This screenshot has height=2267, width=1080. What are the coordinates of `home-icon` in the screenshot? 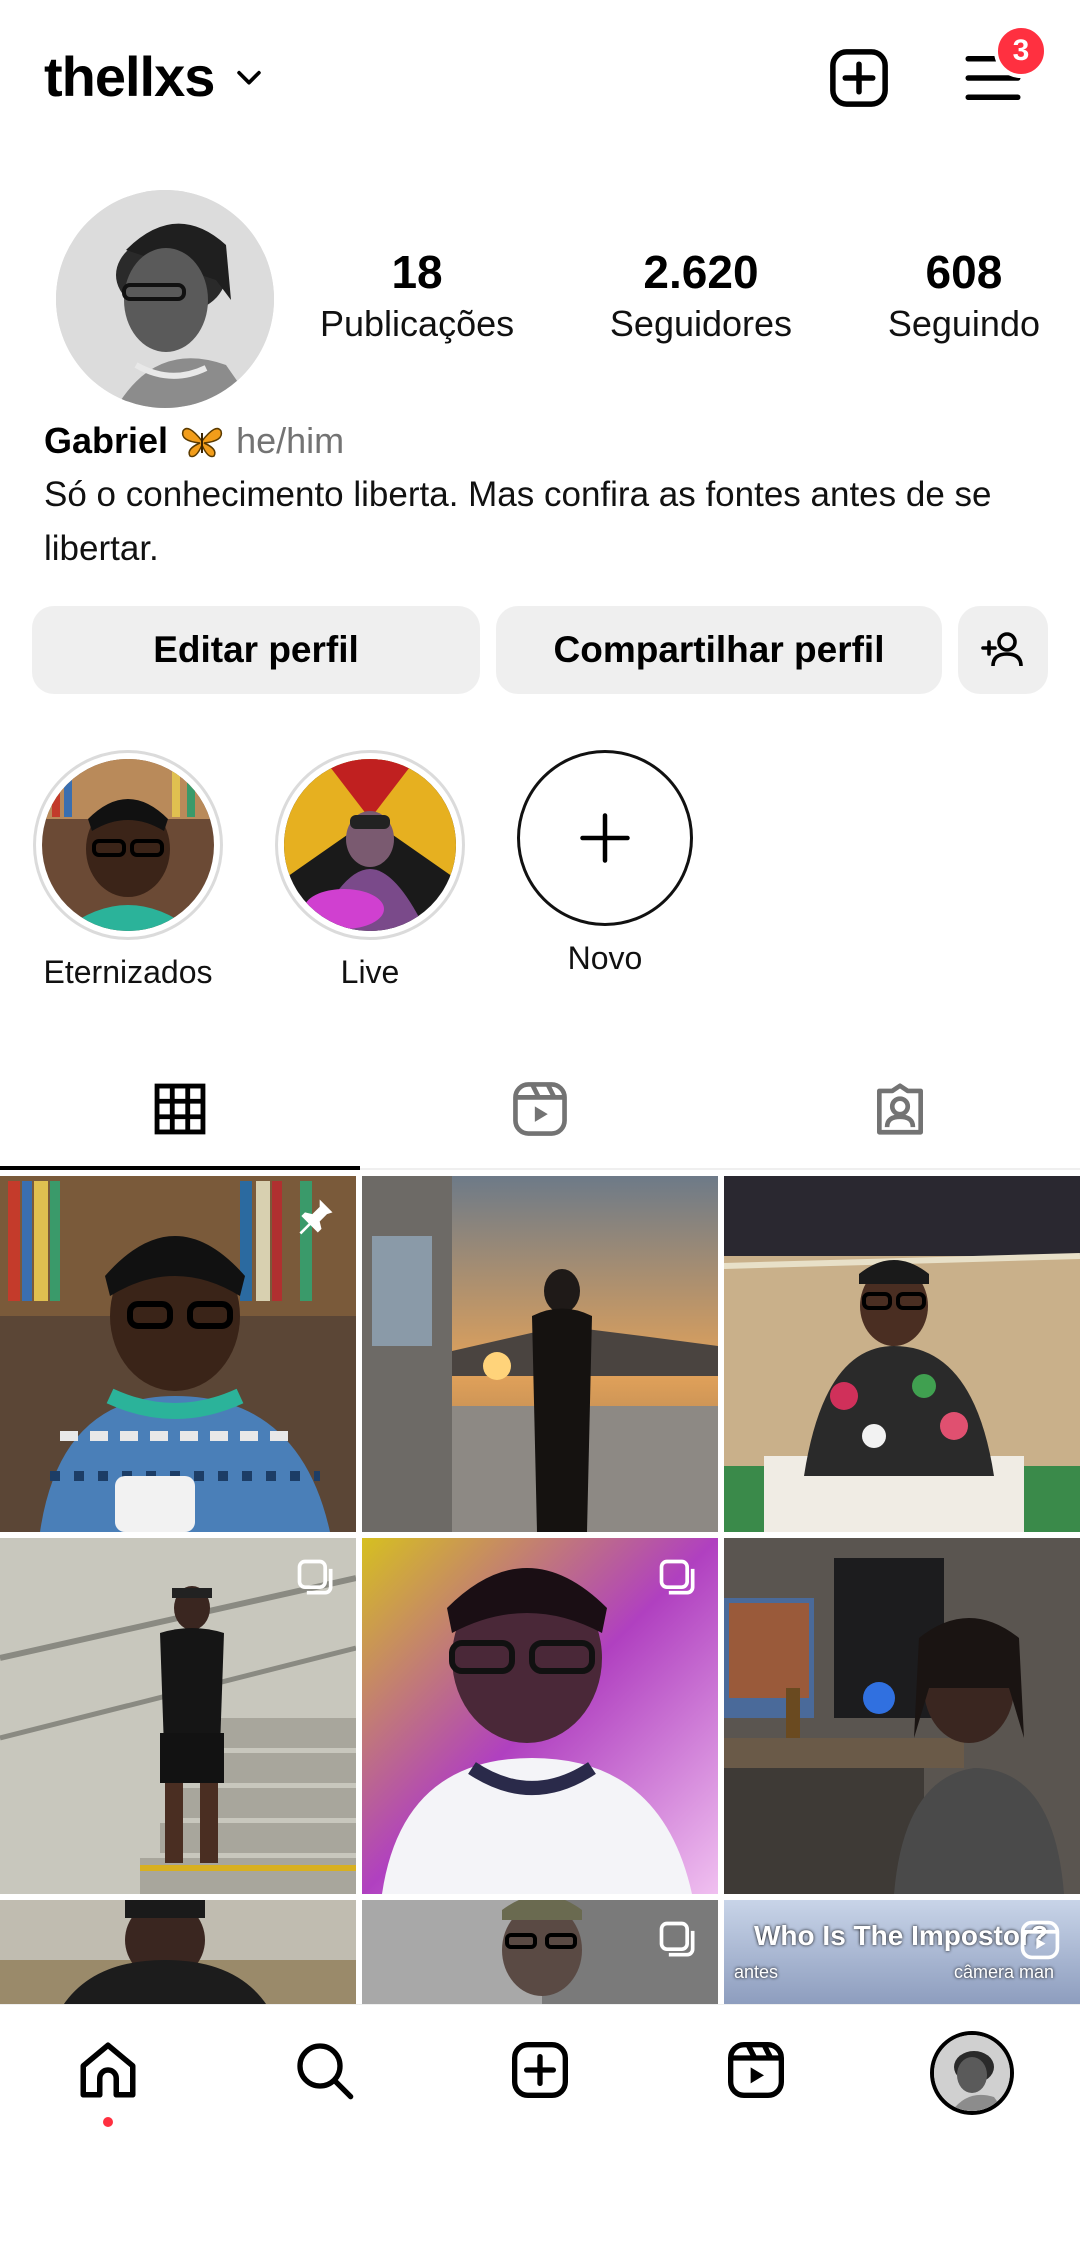 It's located at (108, 2070).